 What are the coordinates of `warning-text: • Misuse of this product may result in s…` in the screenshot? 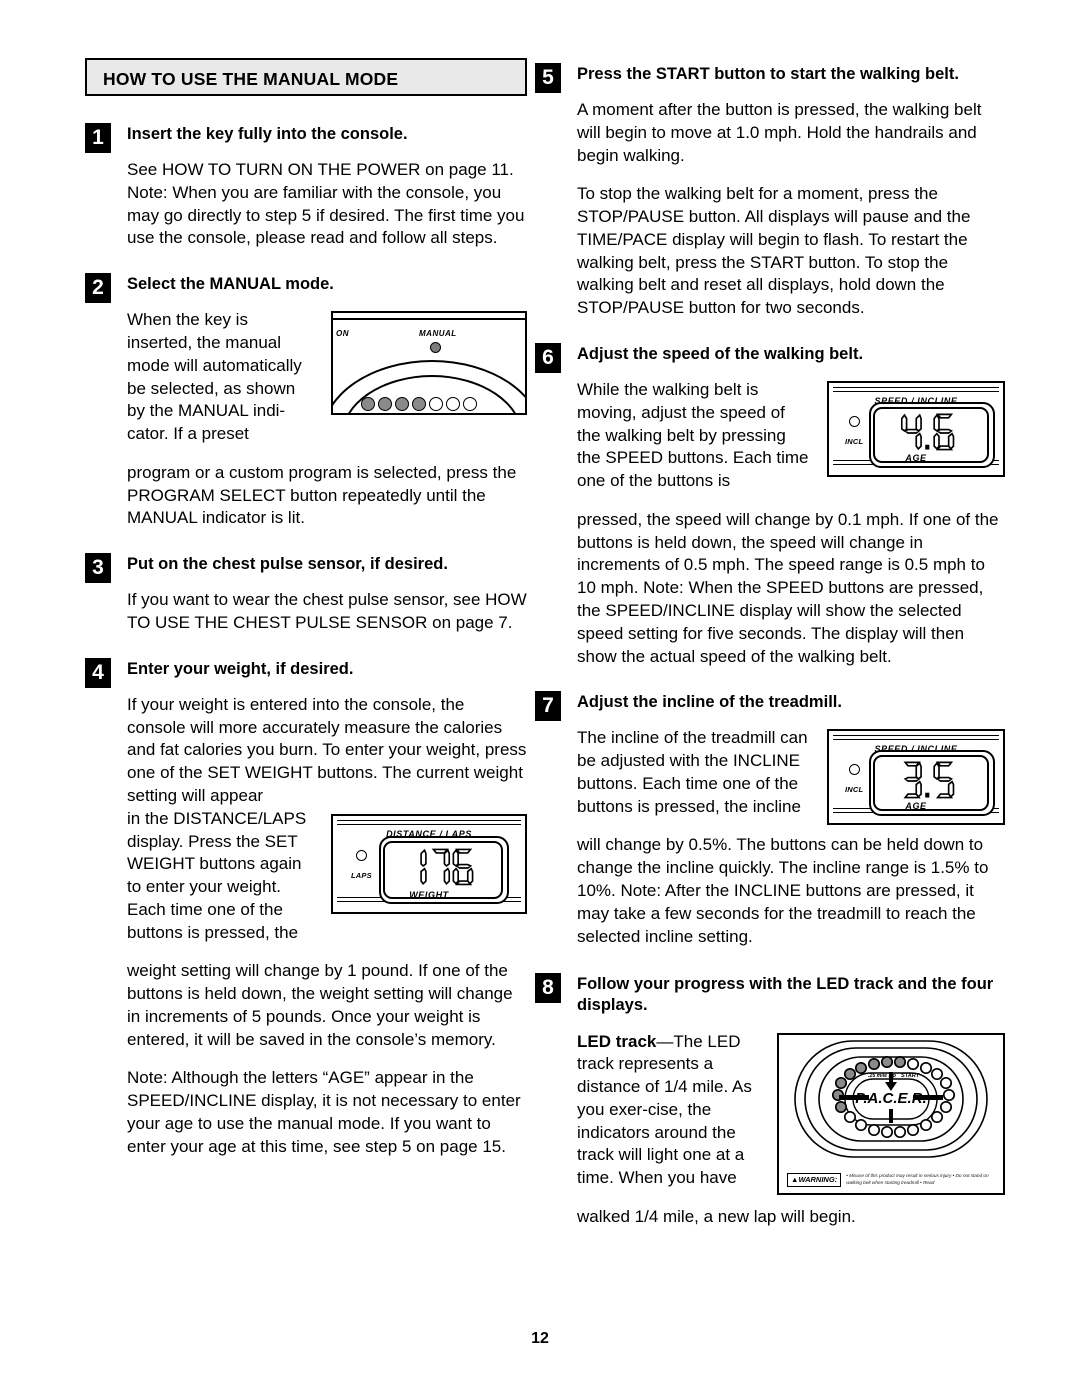 It's located at (917, 1180).